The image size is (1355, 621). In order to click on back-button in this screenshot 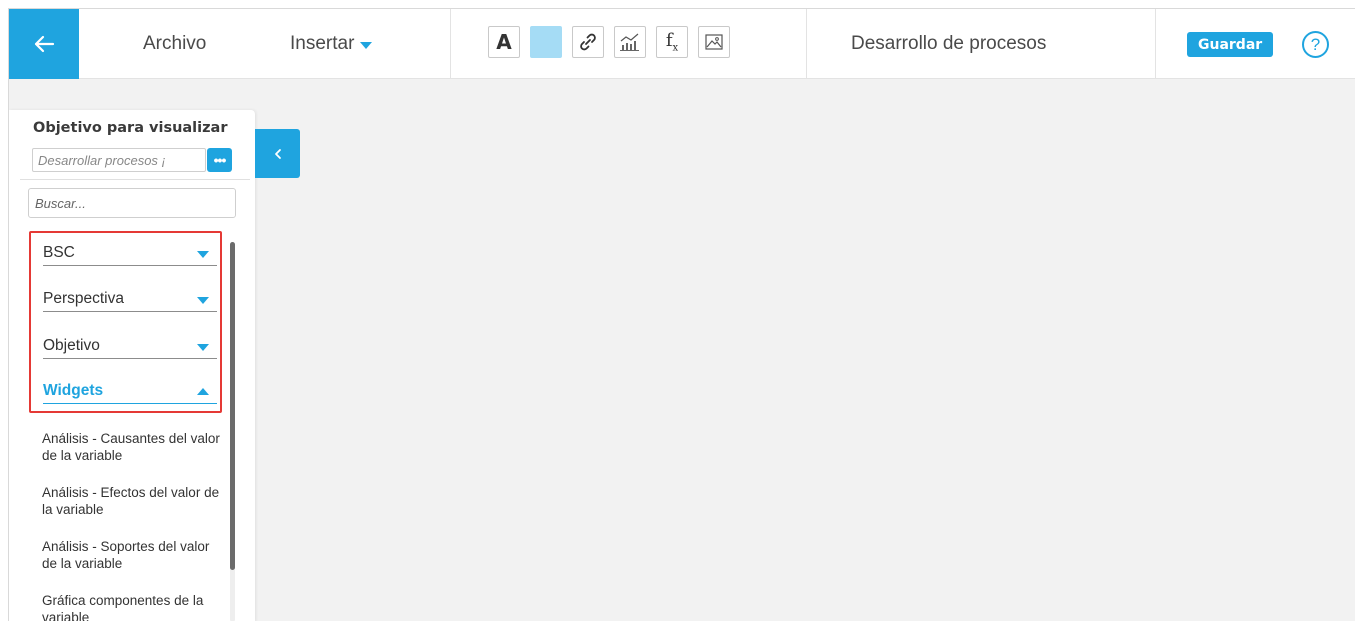, I will do `click(44, 44)`.